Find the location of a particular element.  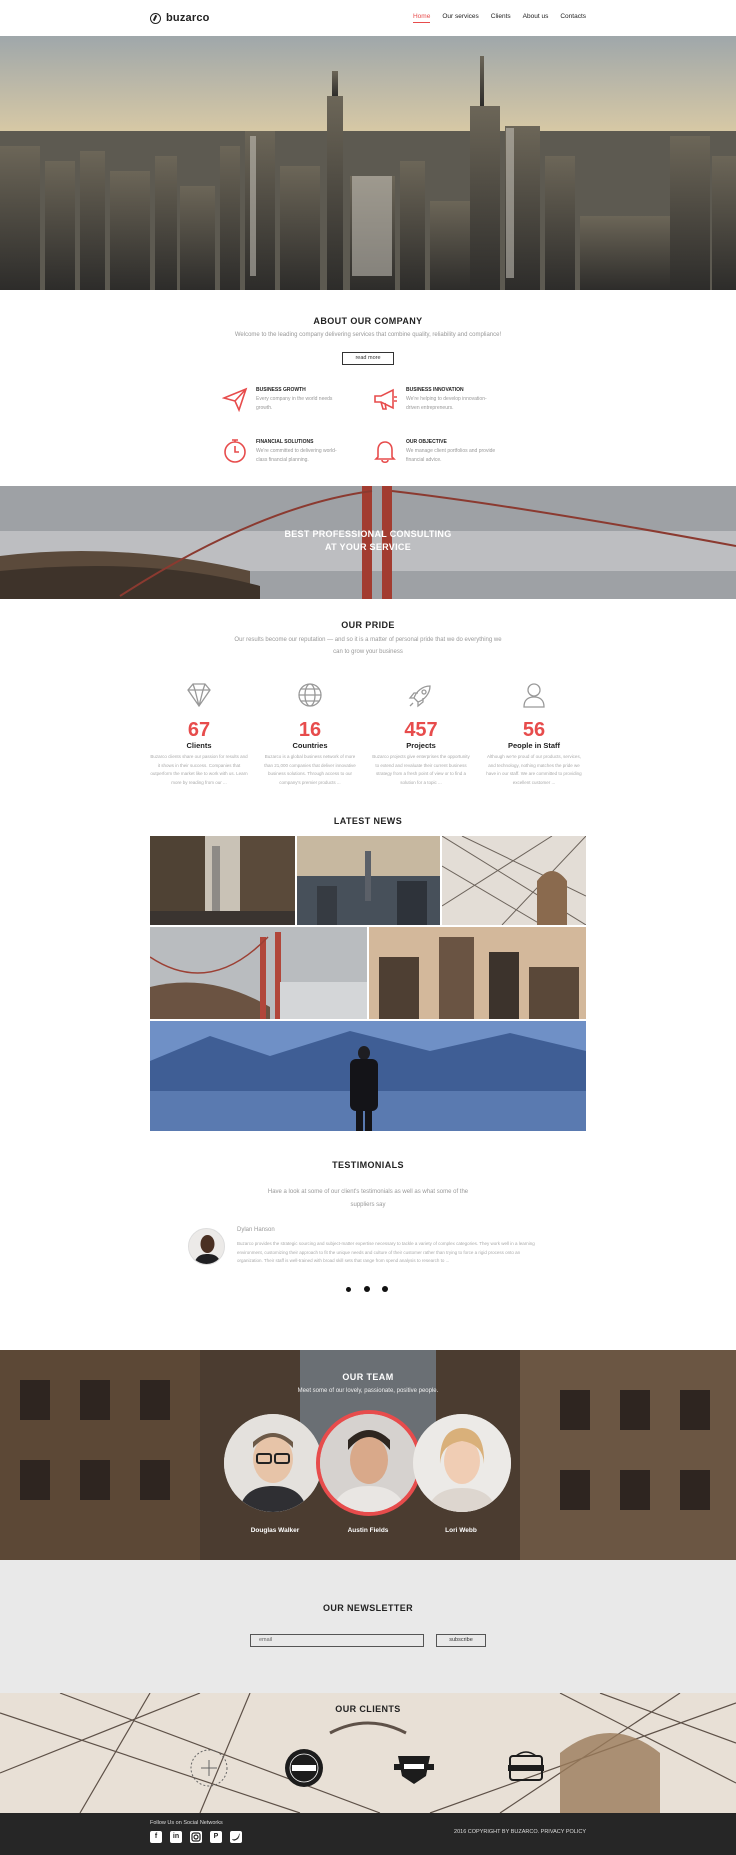

feature-title: BUSINESS INNOVATION is located at coordinates (435, 390).